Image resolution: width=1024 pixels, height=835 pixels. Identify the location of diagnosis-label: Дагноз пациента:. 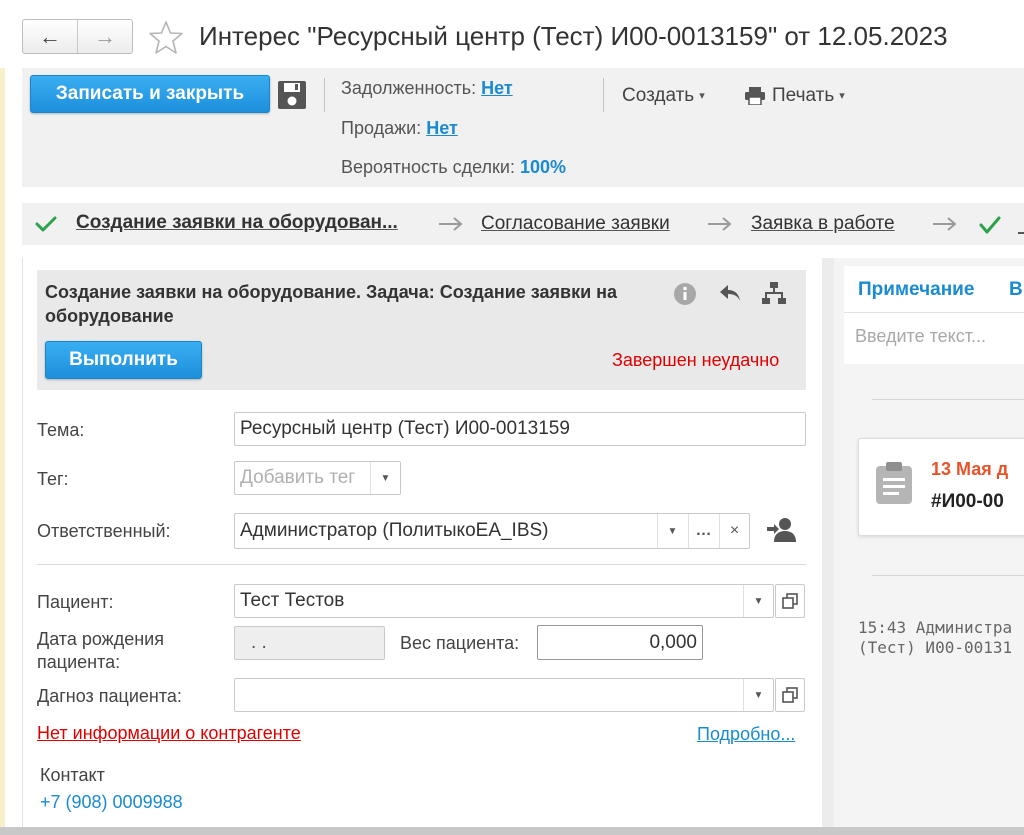
(109, 696).